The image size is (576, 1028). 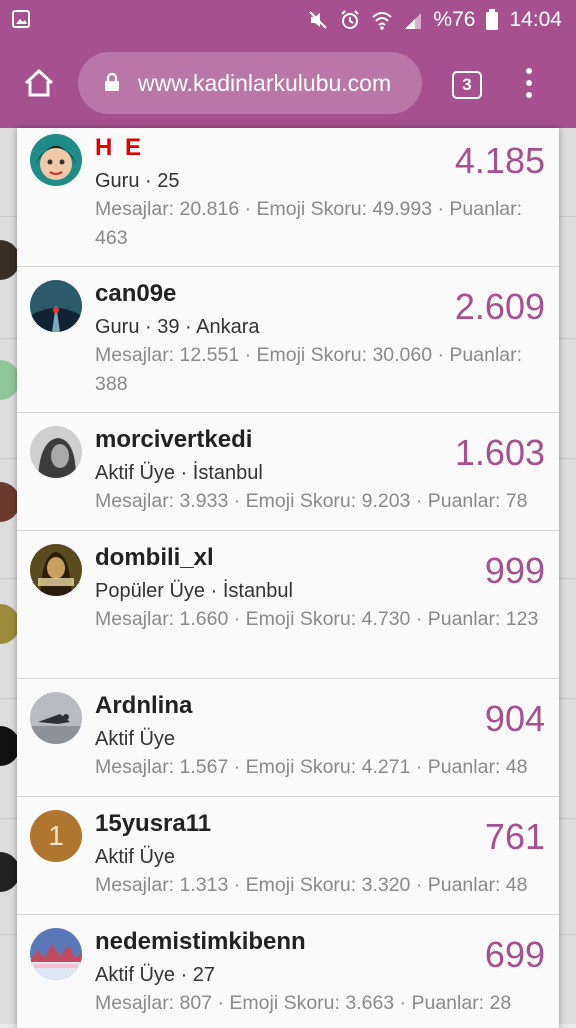 I want to click on avatar-letter: 1, so click(x=56, y=836).